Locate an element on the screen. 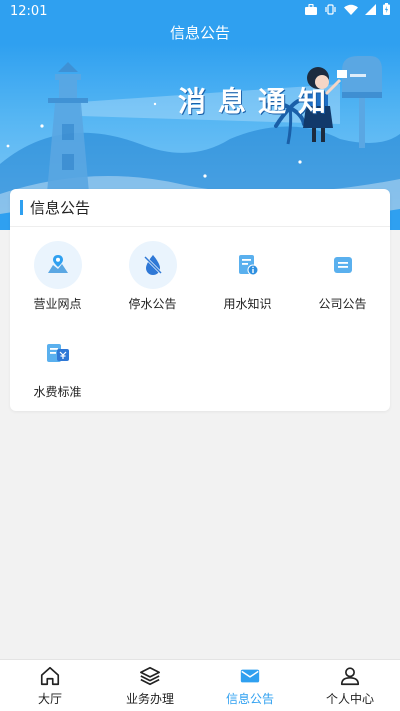 The height and width of the screenshot is (711, 400). mail-icon is located at coordinates (250, 675).